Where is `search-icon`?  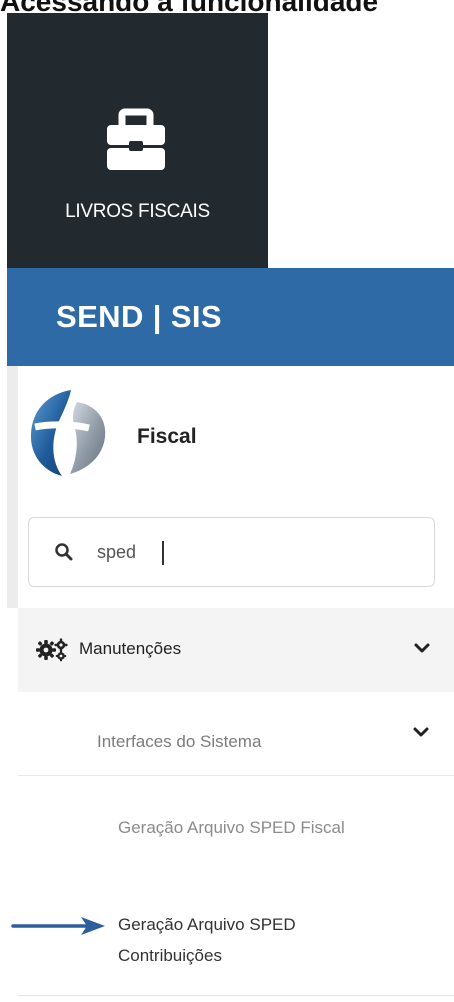 search-icon is located at coordinates (64, 552).